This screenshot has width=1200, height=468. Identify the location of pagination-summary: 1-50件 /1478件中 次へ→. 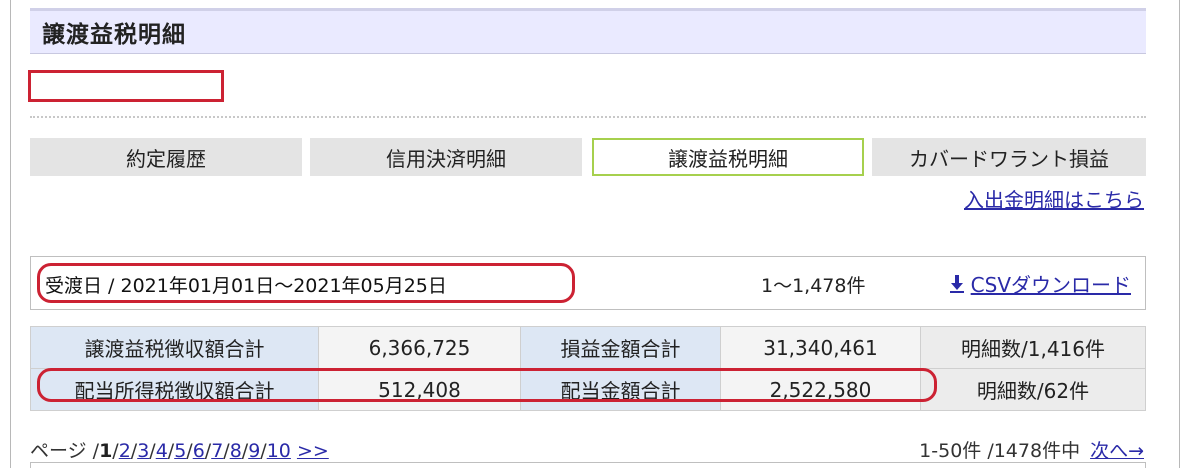
(1031, 449).